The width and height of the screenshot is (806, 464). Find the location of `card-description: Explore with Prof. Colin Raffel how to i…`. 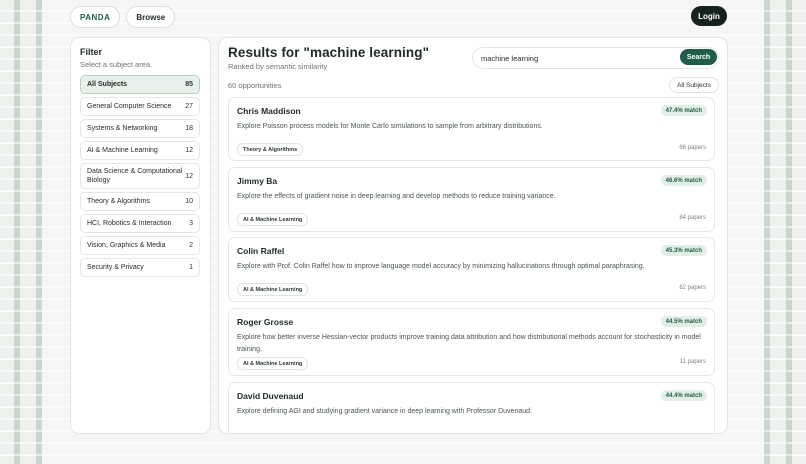

card-description: Explore with Prof. Colin Raffel how to i… is located at coordinates (441, 266).